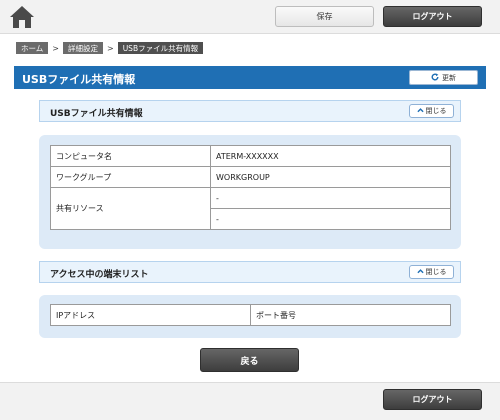  Describe the element at coordinates (130, 156) in the screenshot. I see `computer-name-label: コンピュータ名` at that location.